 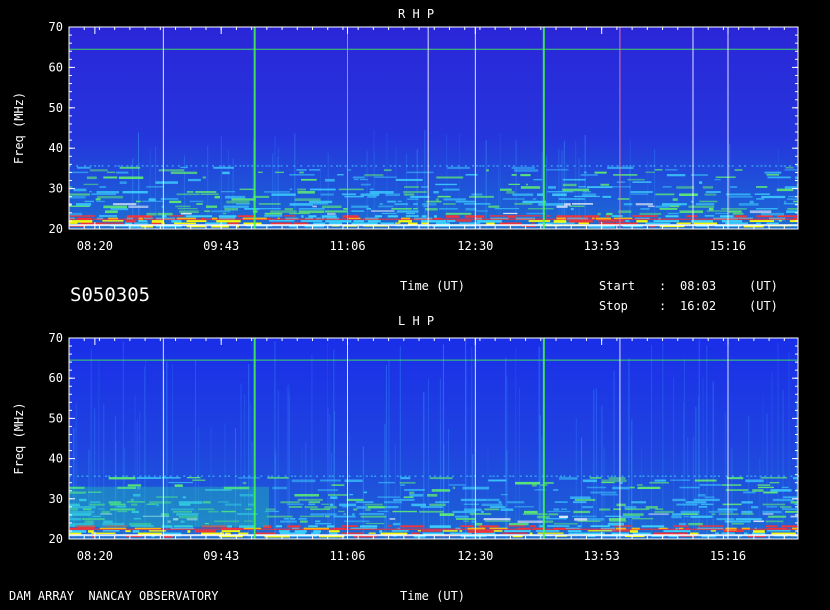 I want to click on x-tick-label: 11:06, so click(x=347, y=246).